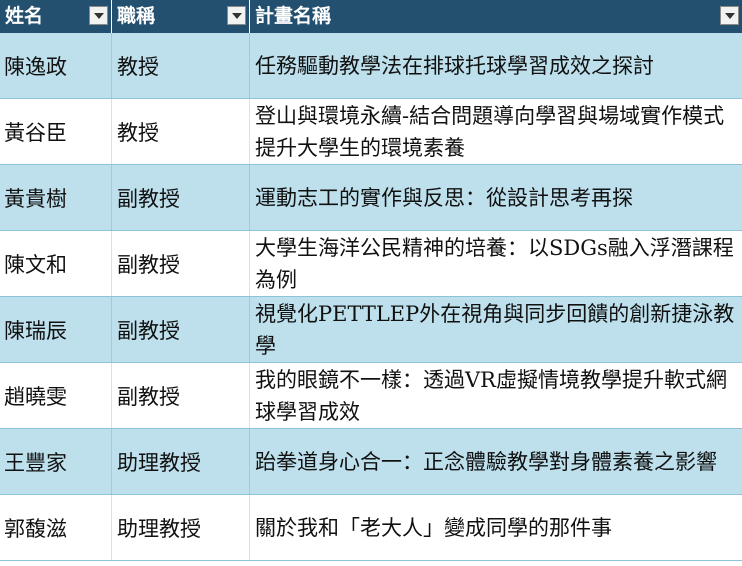 This screenshot has width=742, height=566. What do you see at coordinates (24, 16) in the screenshot?
I see `header-label-name: 姓名` at bounding box center [24, 16].